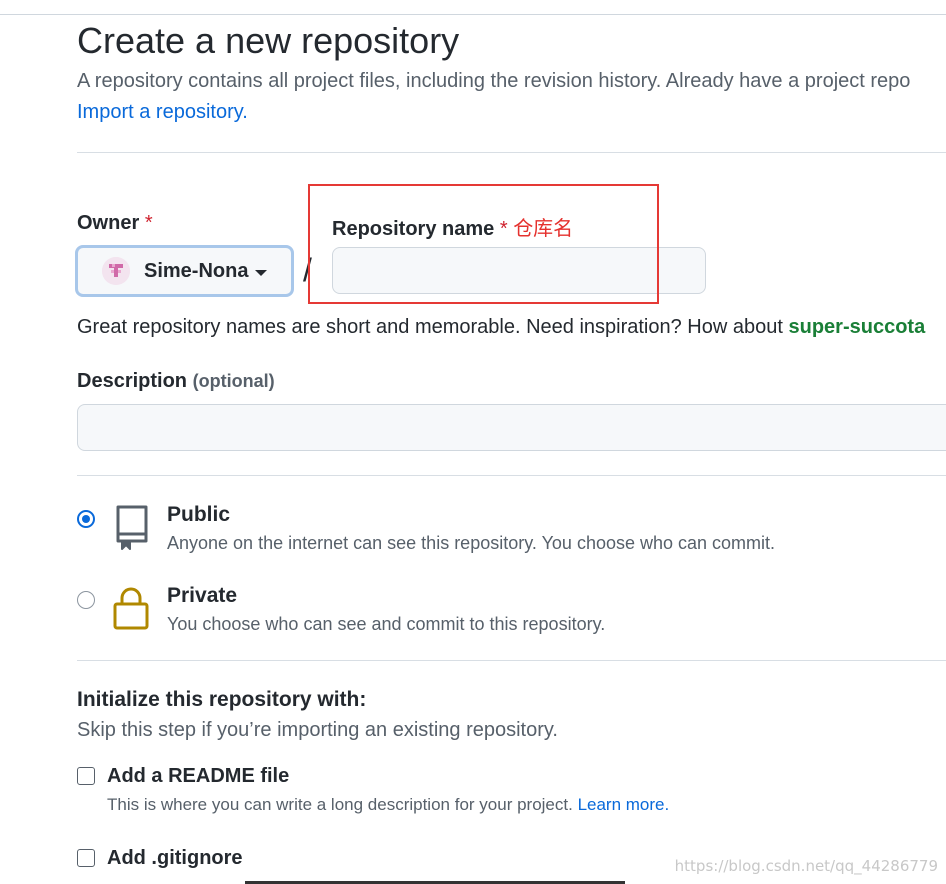 The height and width of the screenshot is (884, 946). What do you see at coordinates (86, 519) in the screenshot?
I see `public-radio` at bounding box center [86, 519].